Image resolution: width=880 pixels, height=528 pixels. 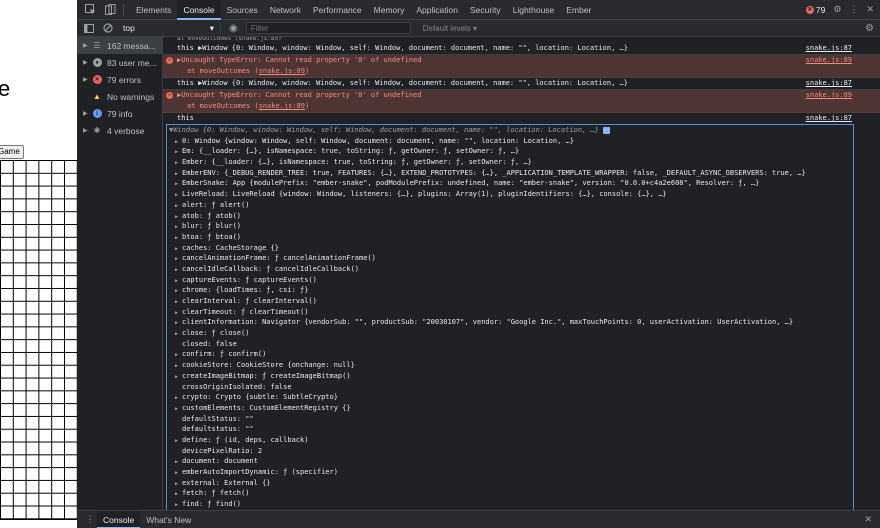 What do you see at coordinates (853, 9) in the screenshot?
I see `more-options-icon: ⋮` at bounding box center [853, 9].